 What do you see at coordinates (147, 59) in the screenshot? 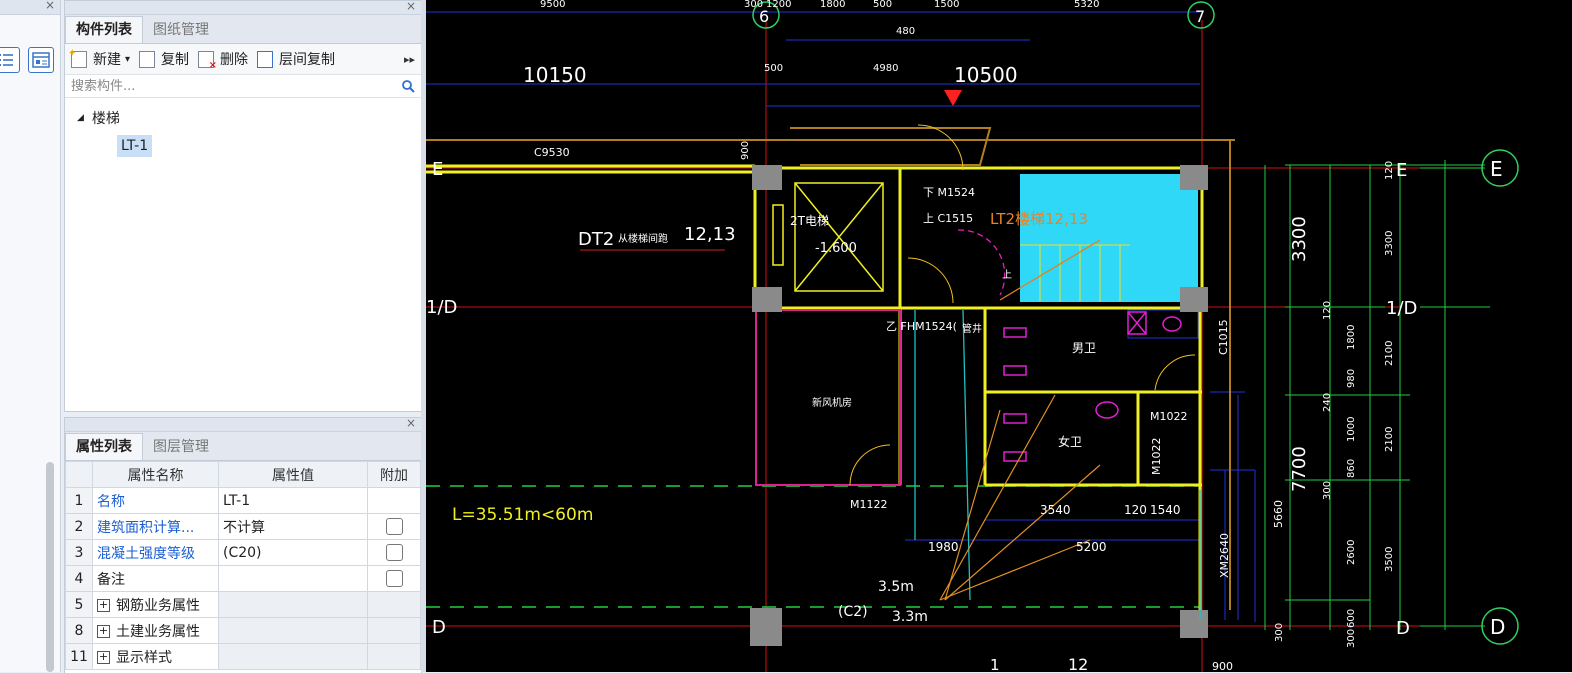
I see `copy-icon` at bounding box center [147, 59].